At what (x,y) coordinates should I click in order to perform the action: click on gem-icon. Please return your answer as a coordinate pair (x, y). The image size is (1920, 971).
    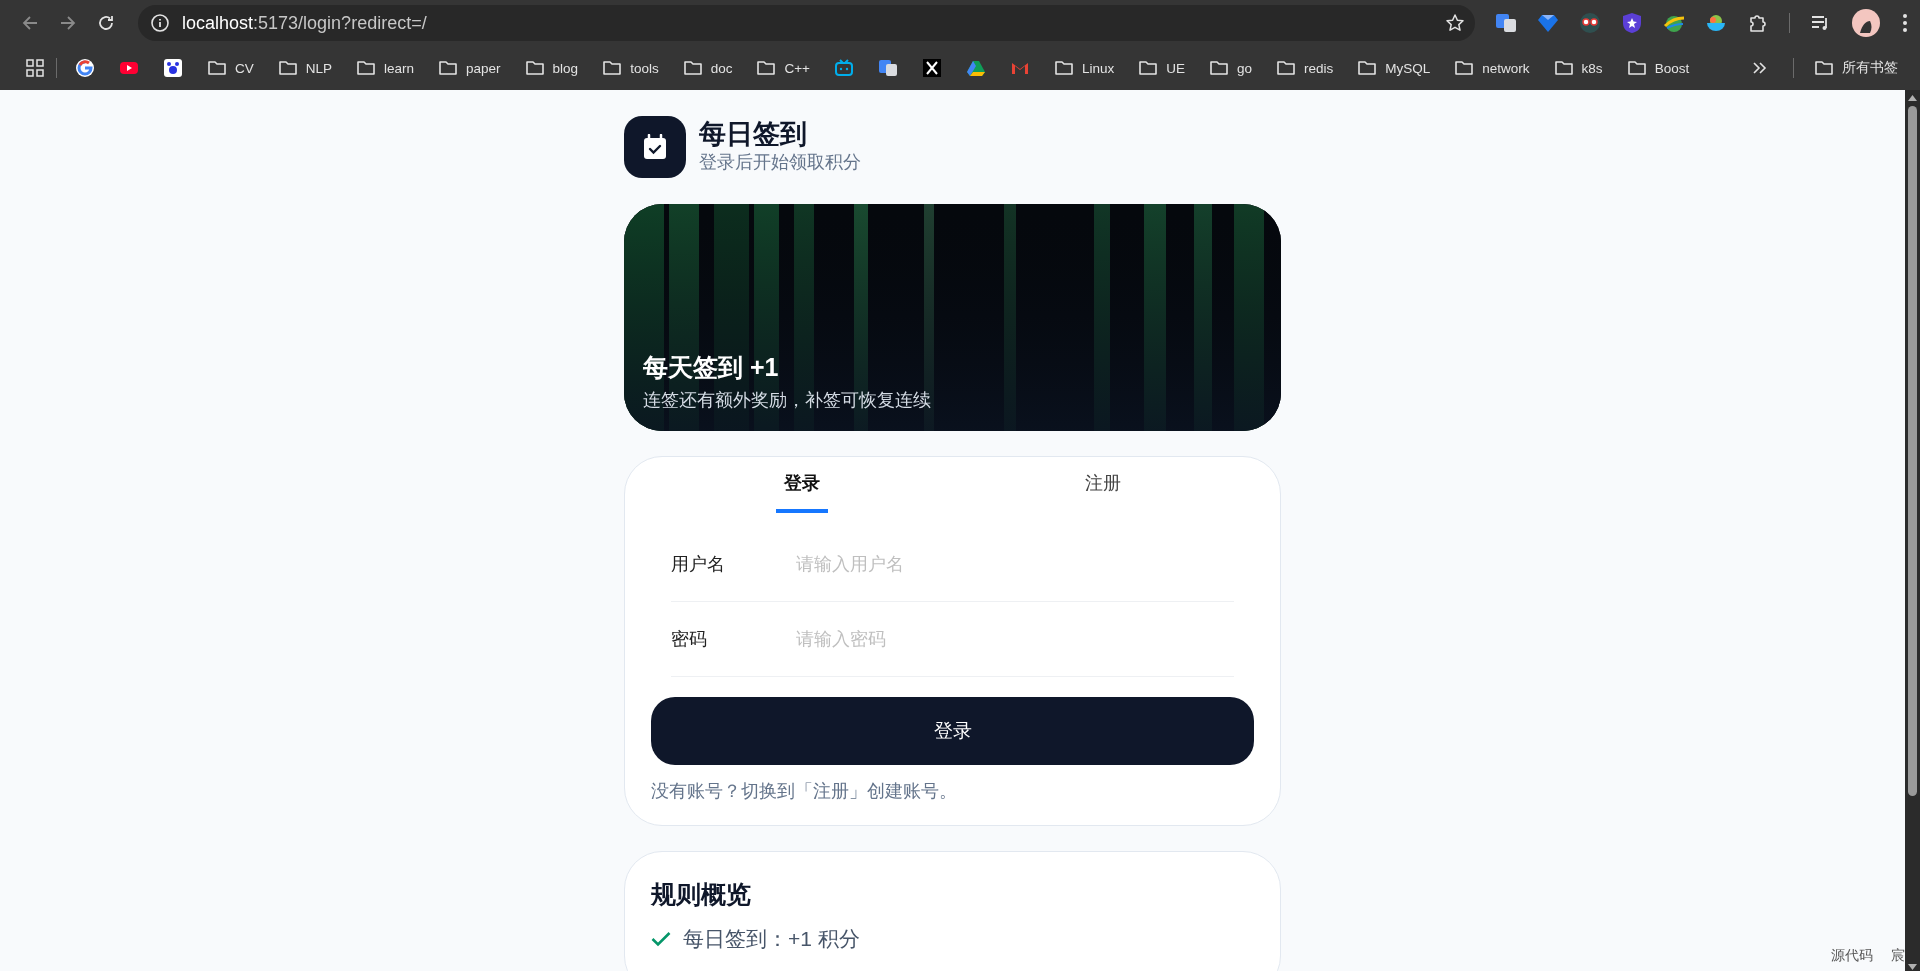
    Looking at the image, I should click on (1548, 23).